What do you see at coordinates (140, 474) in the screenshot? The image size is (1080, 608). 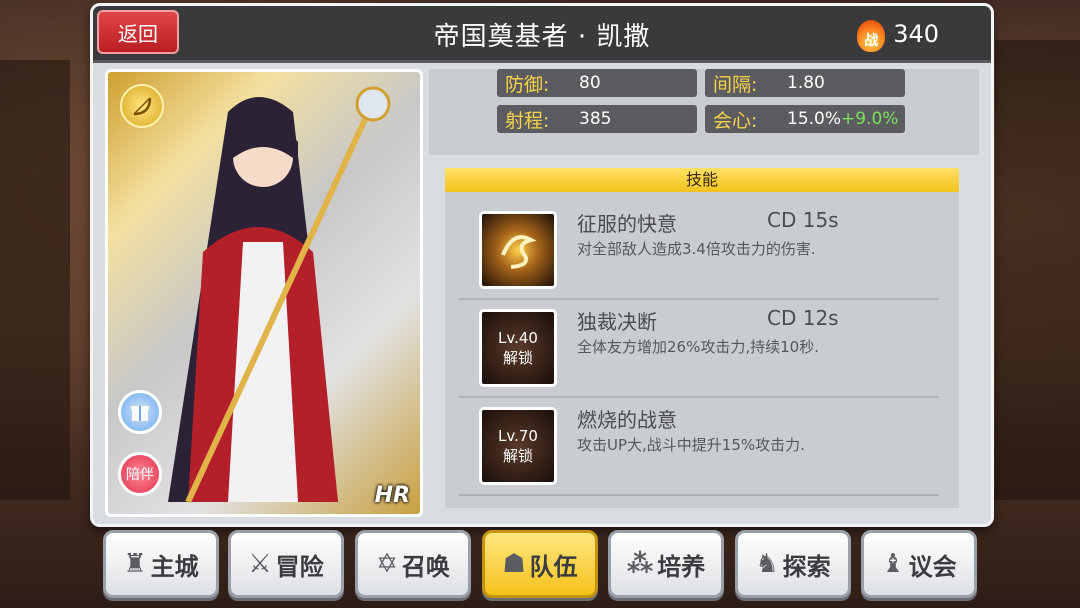 I see `companion-button: 陪伴` at bounding box center [140, 474].